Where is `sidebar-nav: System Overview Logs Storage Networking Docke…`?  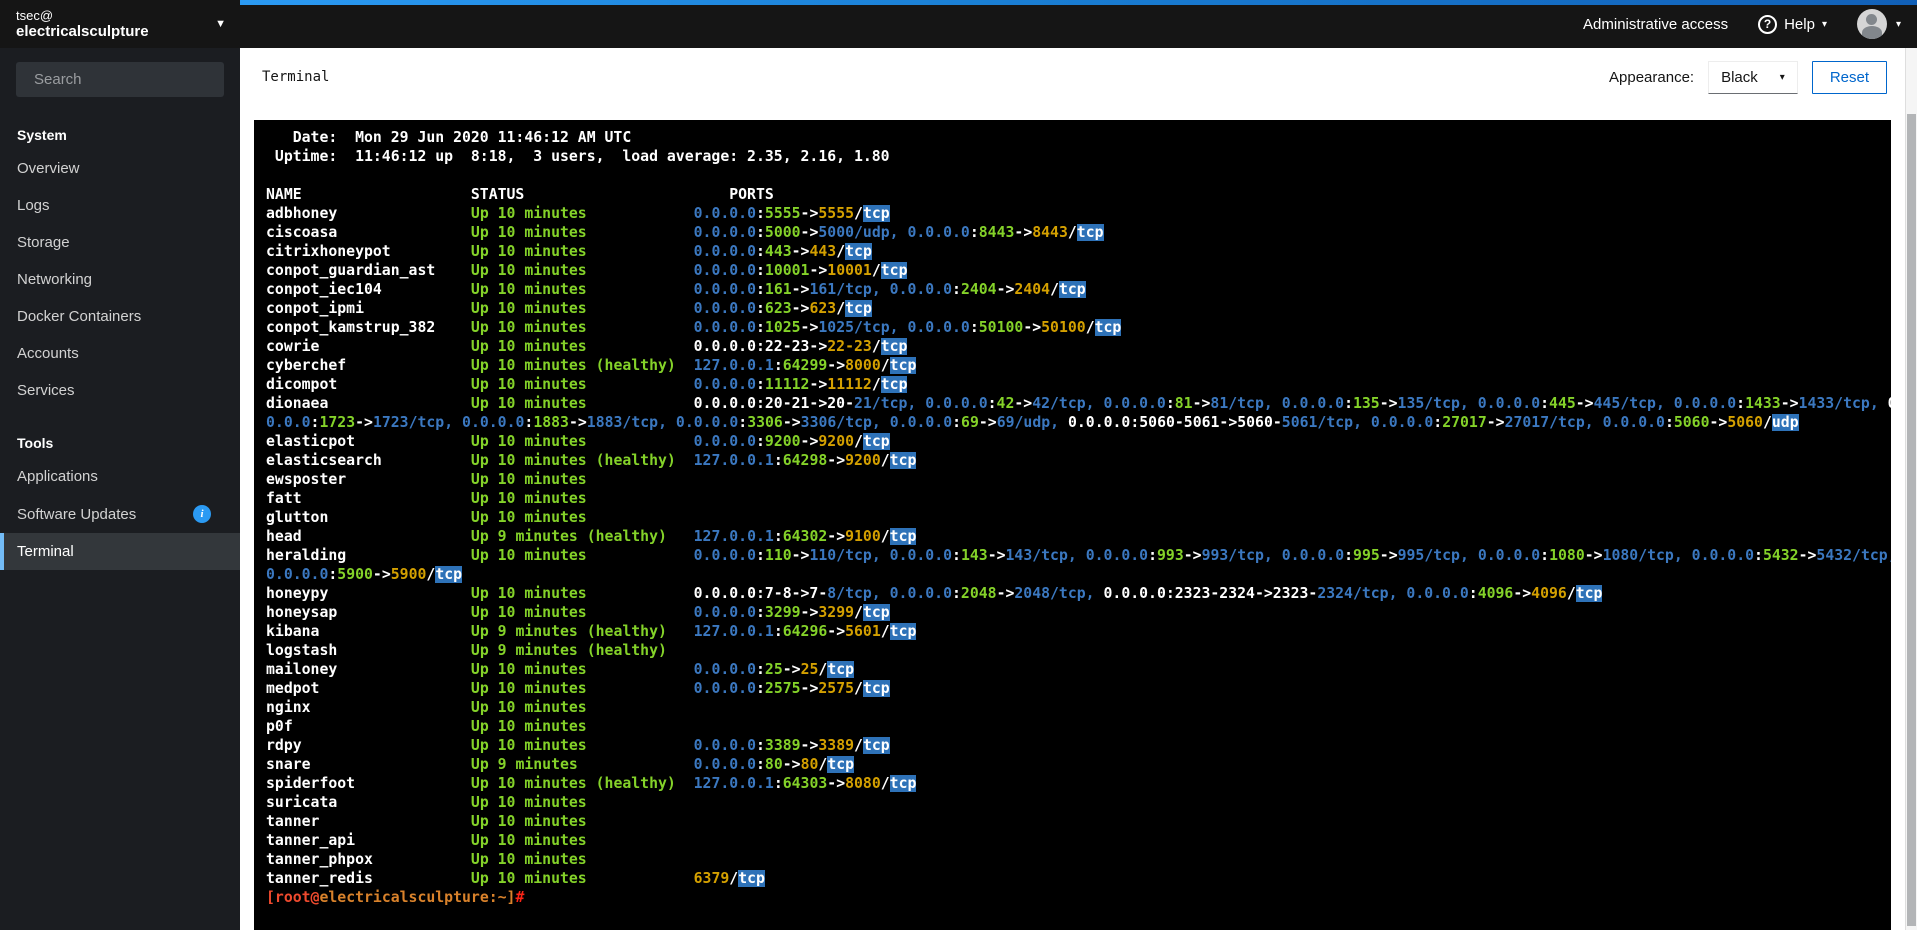 sidebar-nav: System Overview Logs Storage Networking Docke… is located at coordinates (120, 335).